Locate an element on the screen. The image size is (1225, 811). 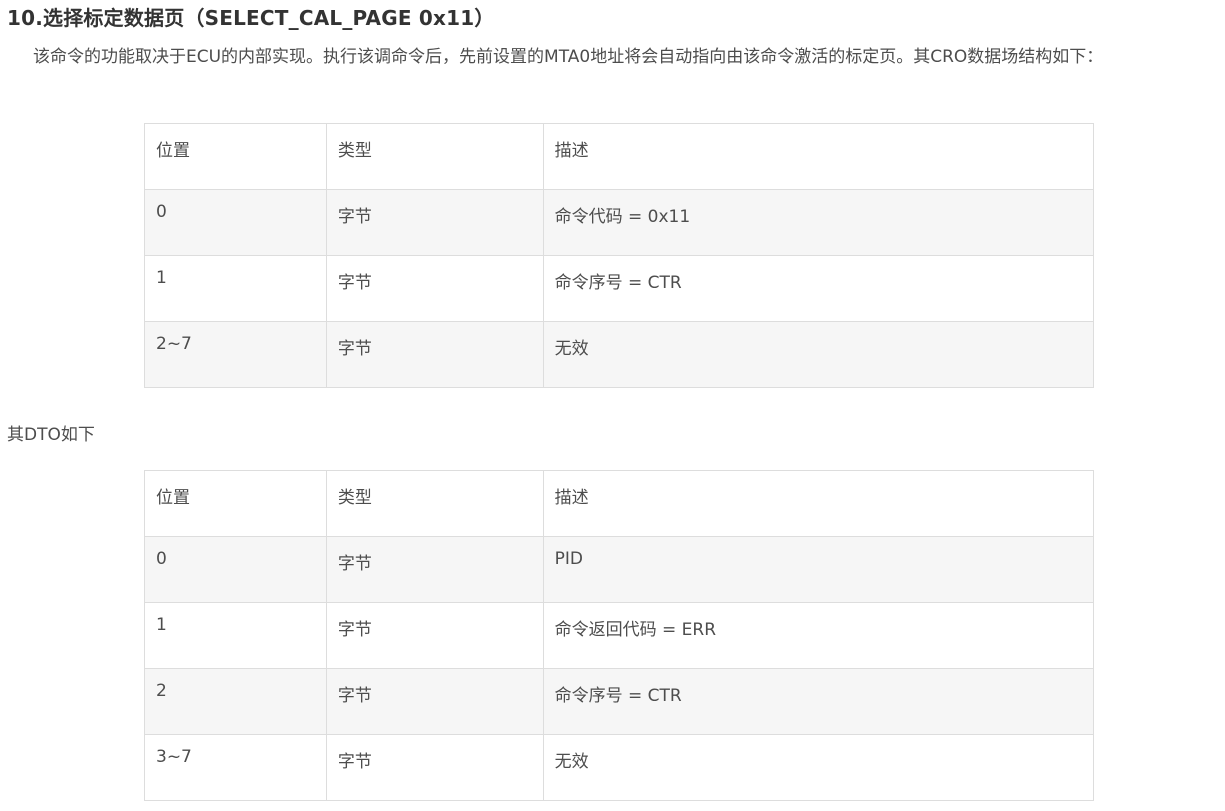
table-row: 0 字节 PID is located at coordinates (619, 569).